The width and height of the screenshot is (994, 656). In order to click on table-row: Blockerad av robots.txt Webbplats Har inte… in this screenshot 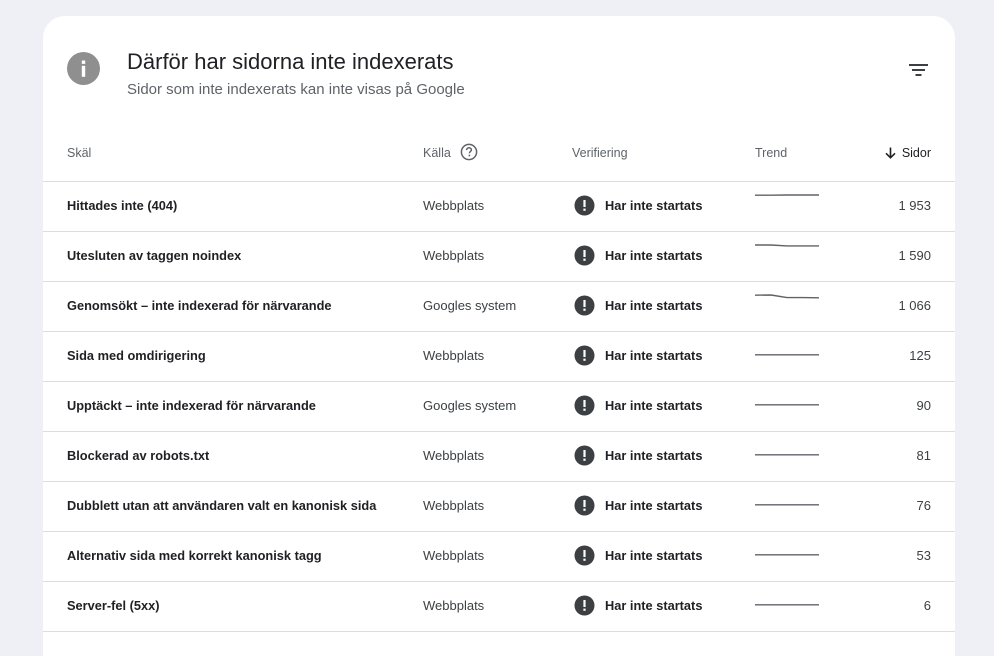, I will do `click(499, 457)`.